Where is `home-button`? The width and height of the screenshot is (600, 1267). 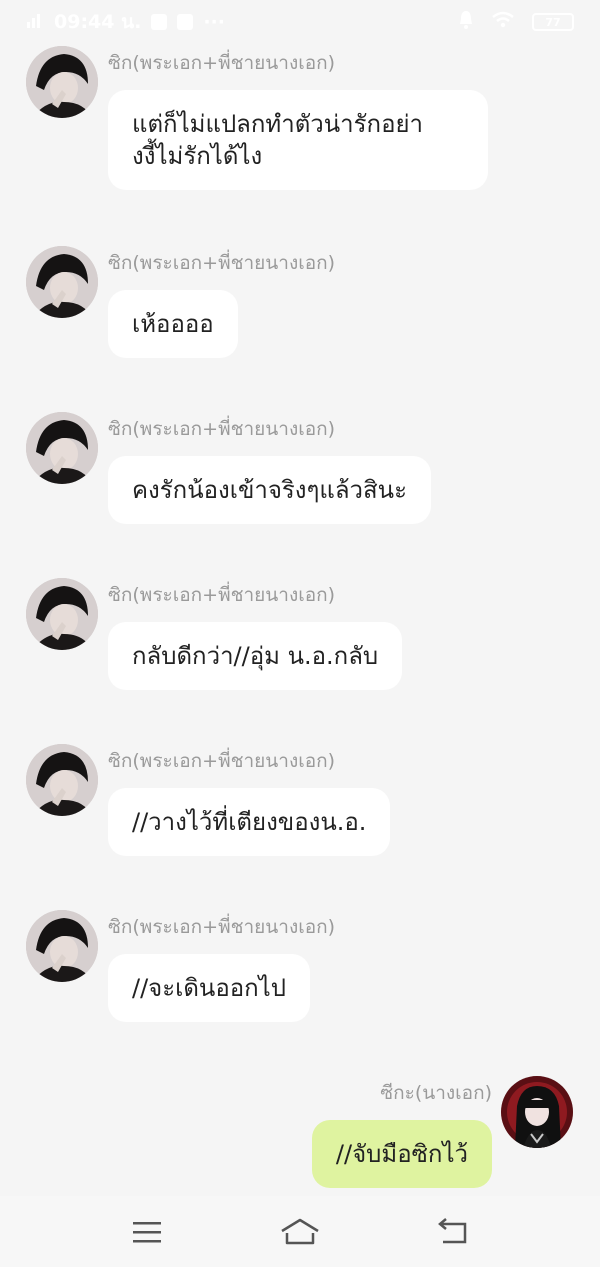 home-button is located at coordinates (300, 1232).